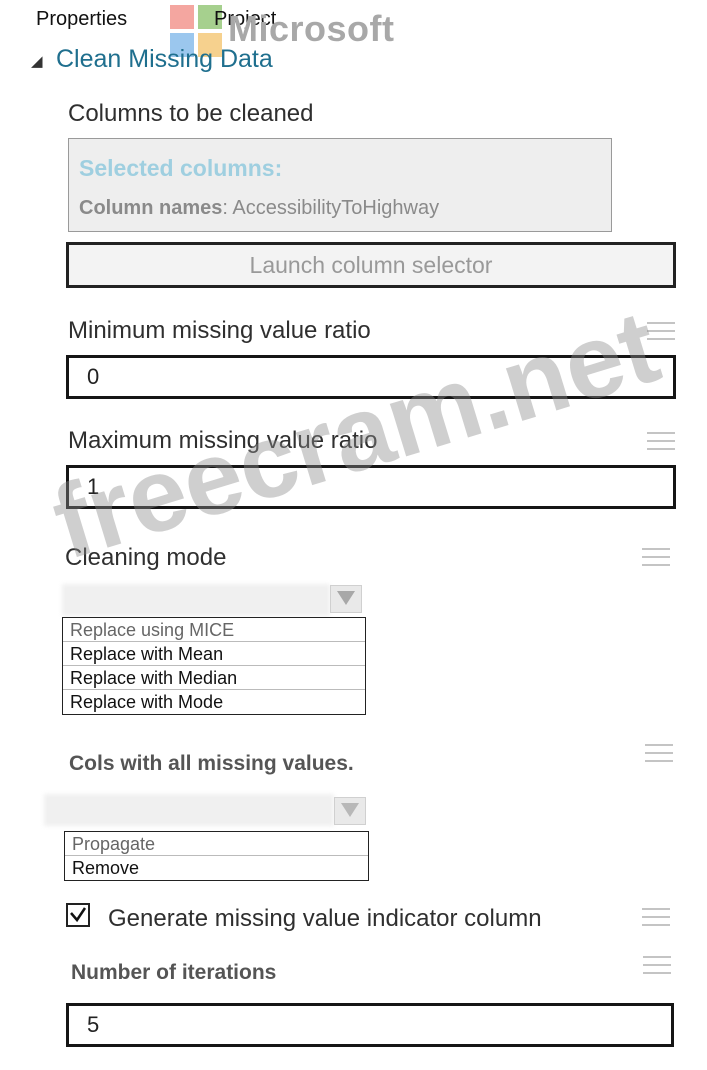  What do you see at coordinates (214, 702) in the screenshot?
I see `option-replace-mode: Replace with Mode` at bounding box center [214, 702].